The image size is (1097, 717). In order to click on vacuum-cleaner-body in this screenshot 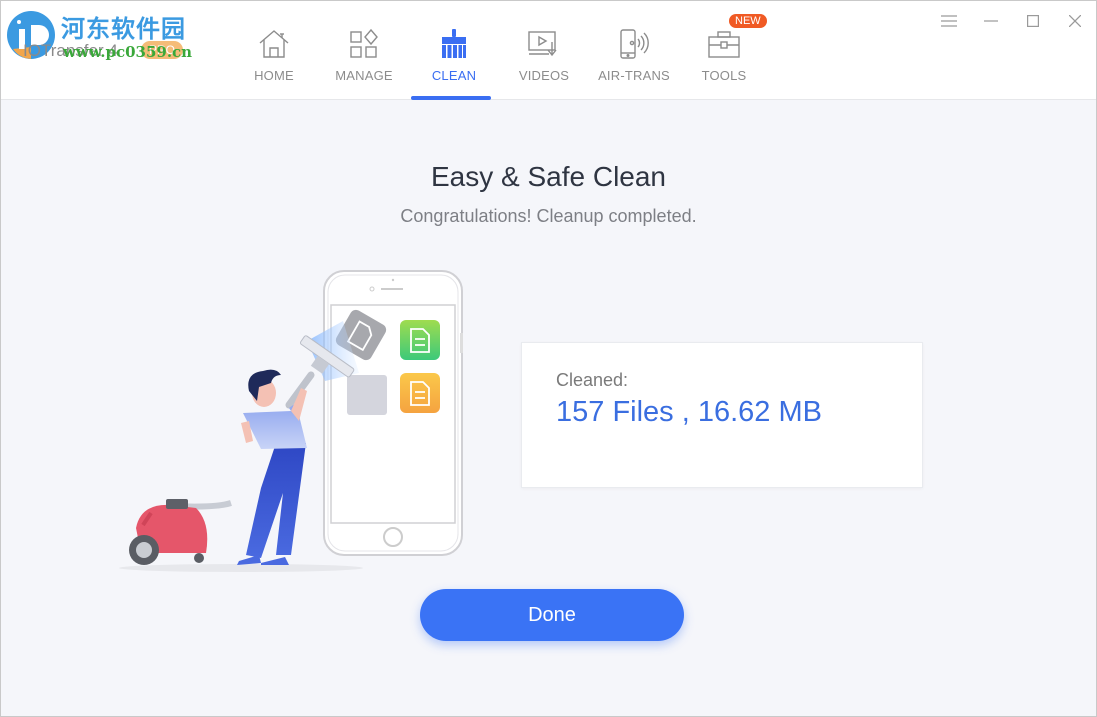, I will do `click(168, 532)`.